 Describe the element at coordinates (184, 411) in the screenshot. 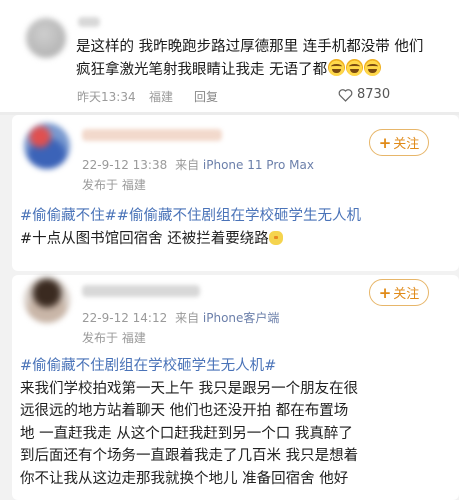

I see `body-line: 远很远的地方站着聊天 他们也还没开拍 都在布置场` at that location.